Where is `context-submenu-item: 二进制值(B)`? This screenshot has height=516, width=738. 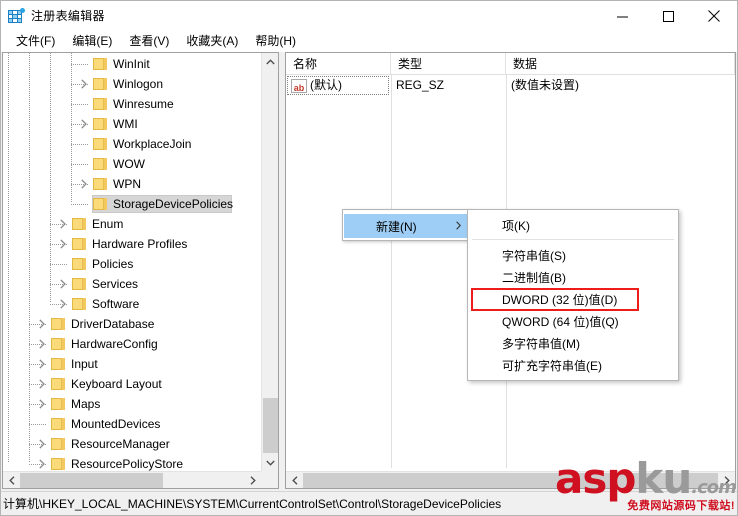
context-submenu-item: 二进制值(B) is located at coordinates (573, 277).